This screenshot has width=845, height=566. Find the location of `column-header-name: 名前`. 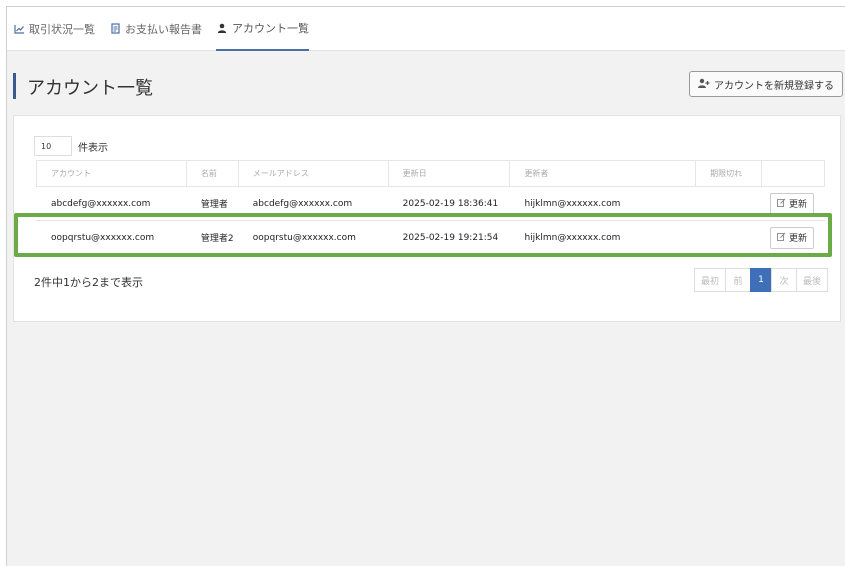

column-header-name: 名前 is located at coordinates (212, 173).